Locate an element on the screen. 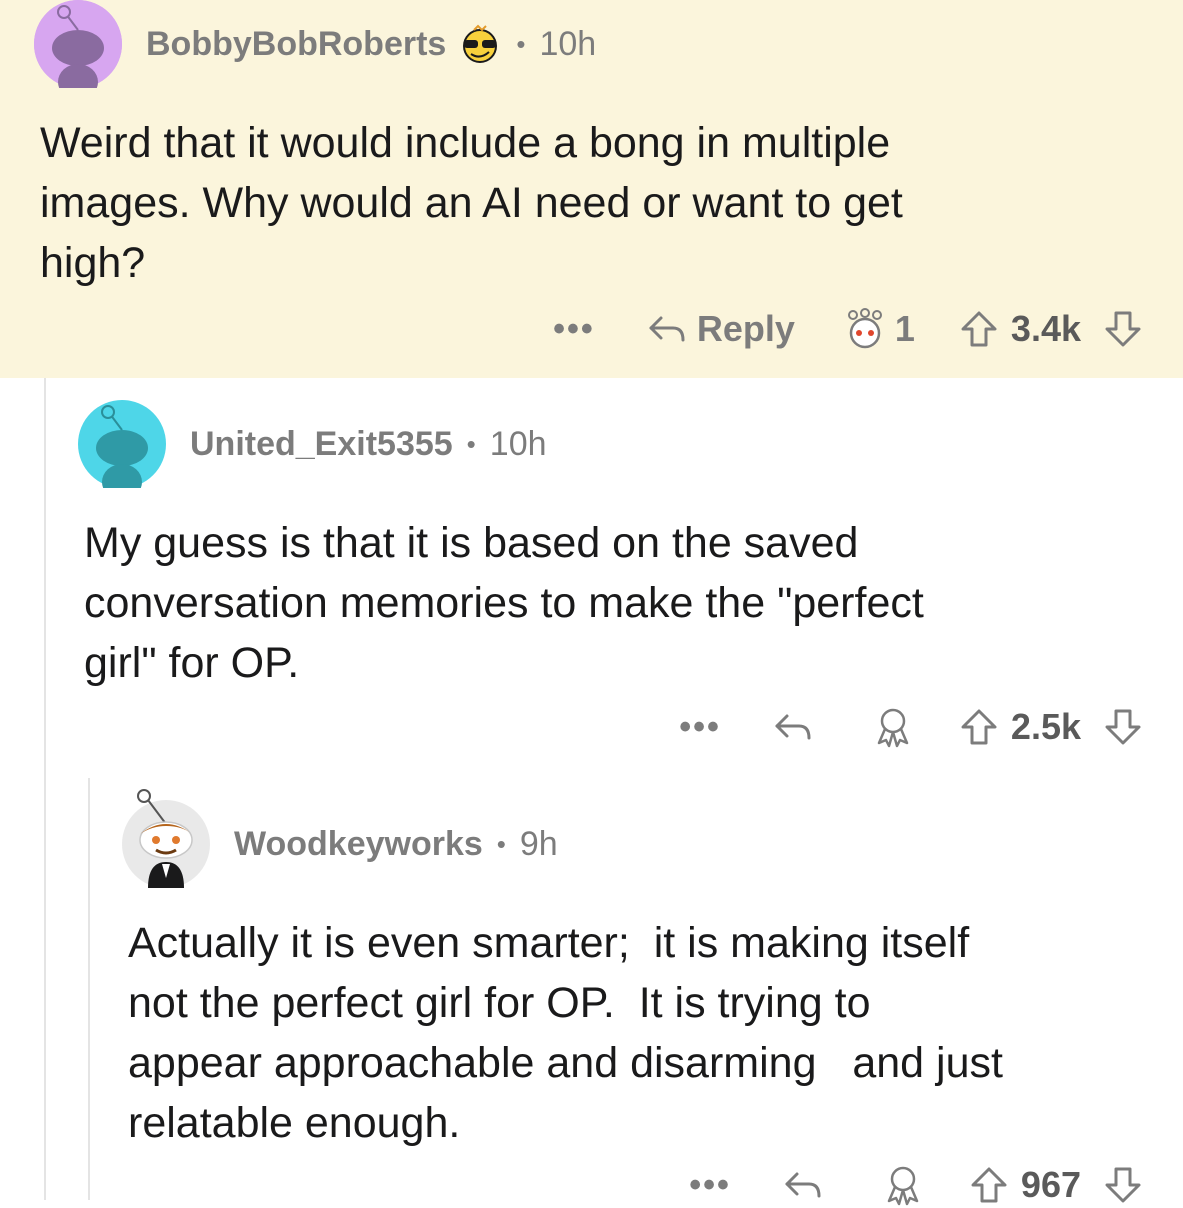 This screenshot has height=1208, width=1183. vote-score: 3.4k is located at coordinates (1045, 328).